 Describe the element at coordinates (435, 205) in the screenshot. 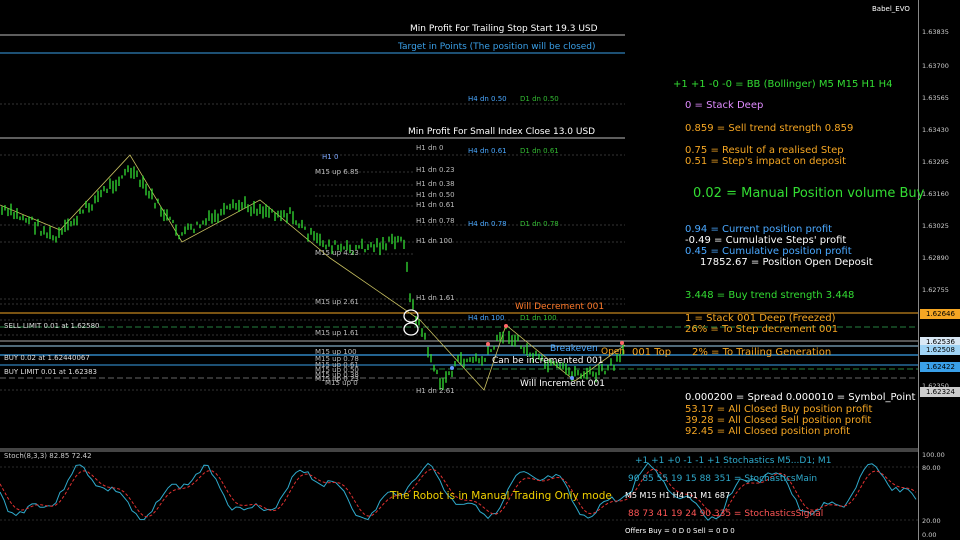

I see `level-label: H1 dn 0.61` at that location.